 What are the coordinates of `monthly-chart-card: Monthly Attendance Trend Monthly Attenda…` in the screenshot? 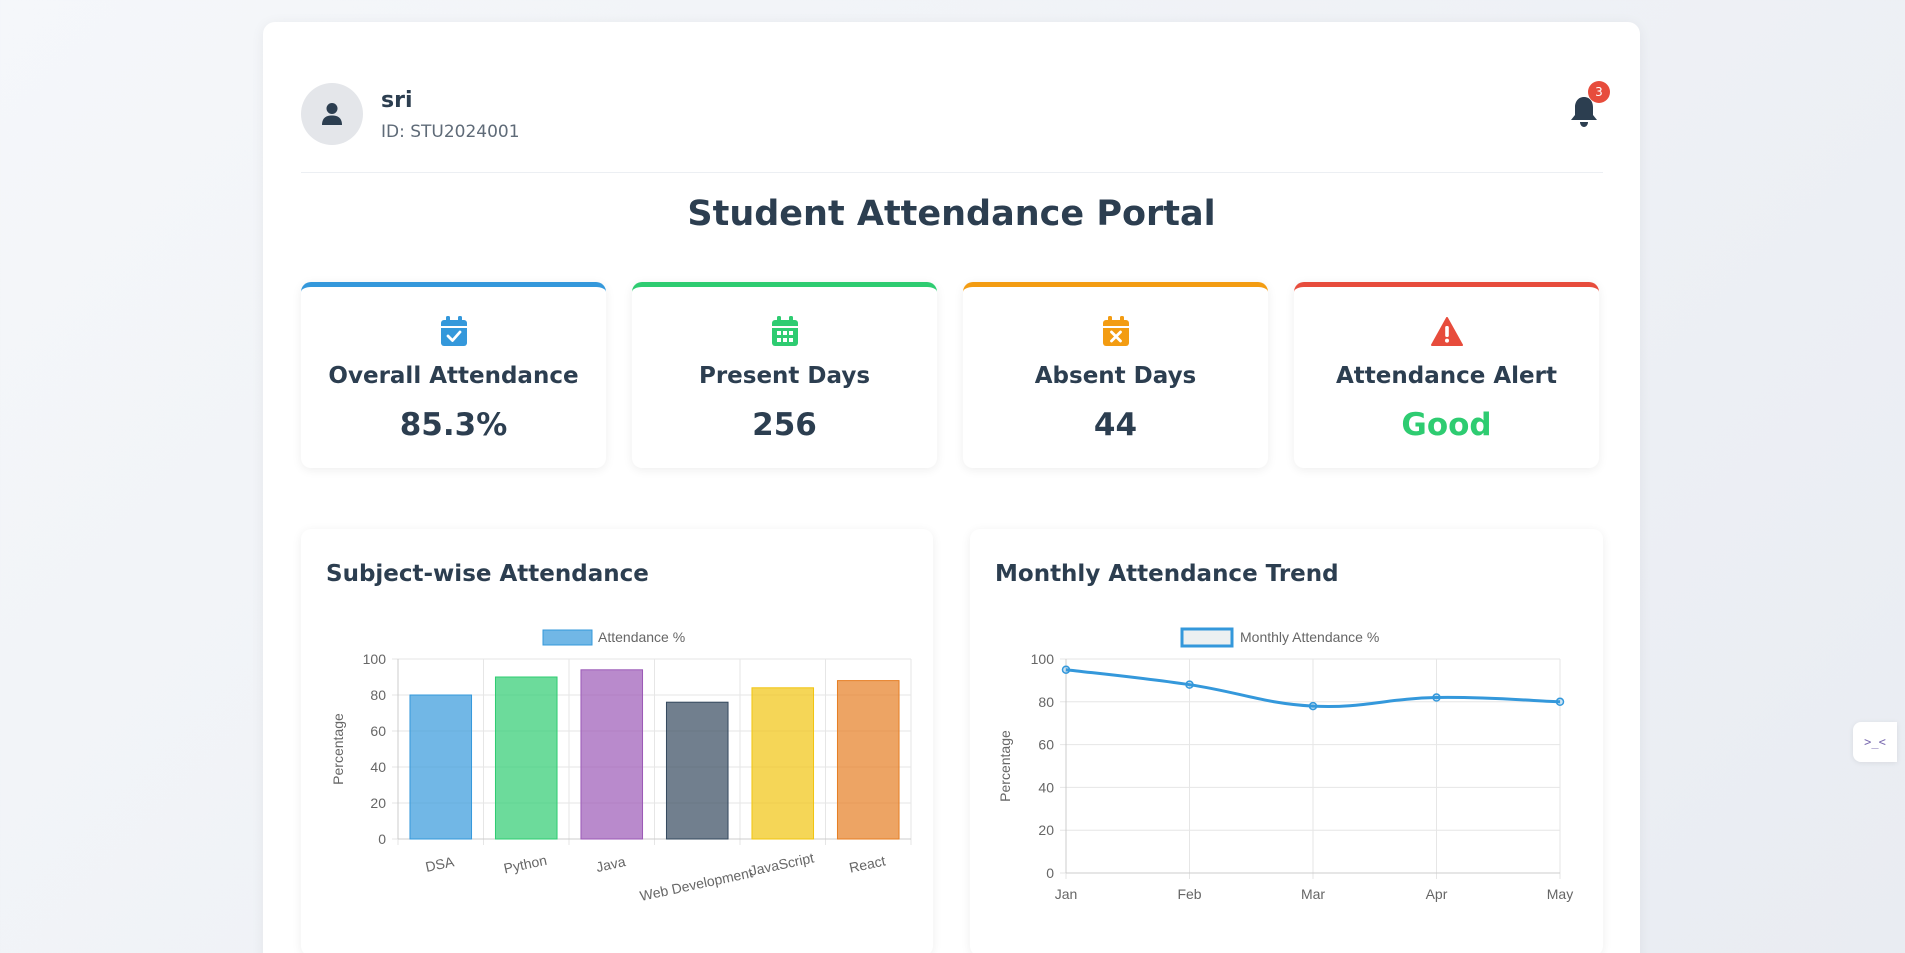 It's located at (1286, 741).